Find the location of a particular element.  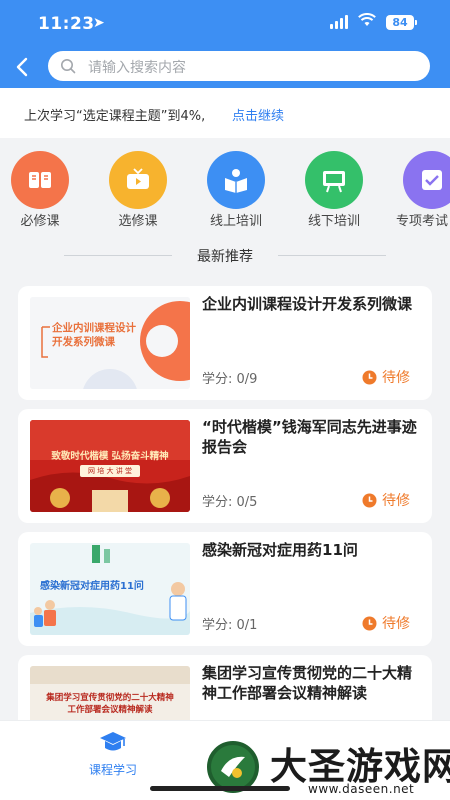

section-title: 最新推荐 is located at coordinates (225, 257).